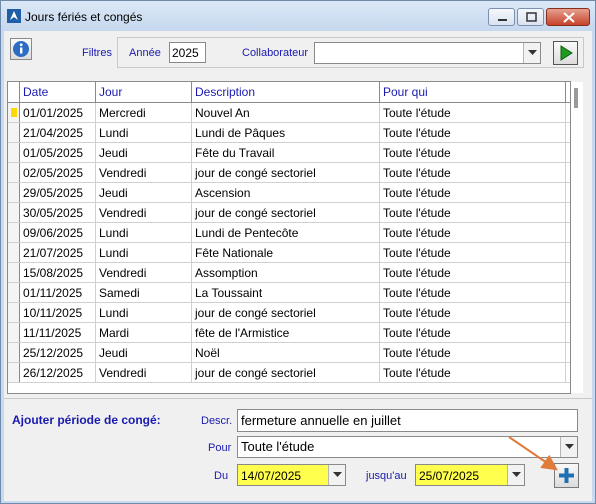 This screenshot has height=504, width=596. What do you see at coordinates (58, 112) in the screenshot?
I see `cell-date: 01/01/2025` at bounding box center [58, 112].